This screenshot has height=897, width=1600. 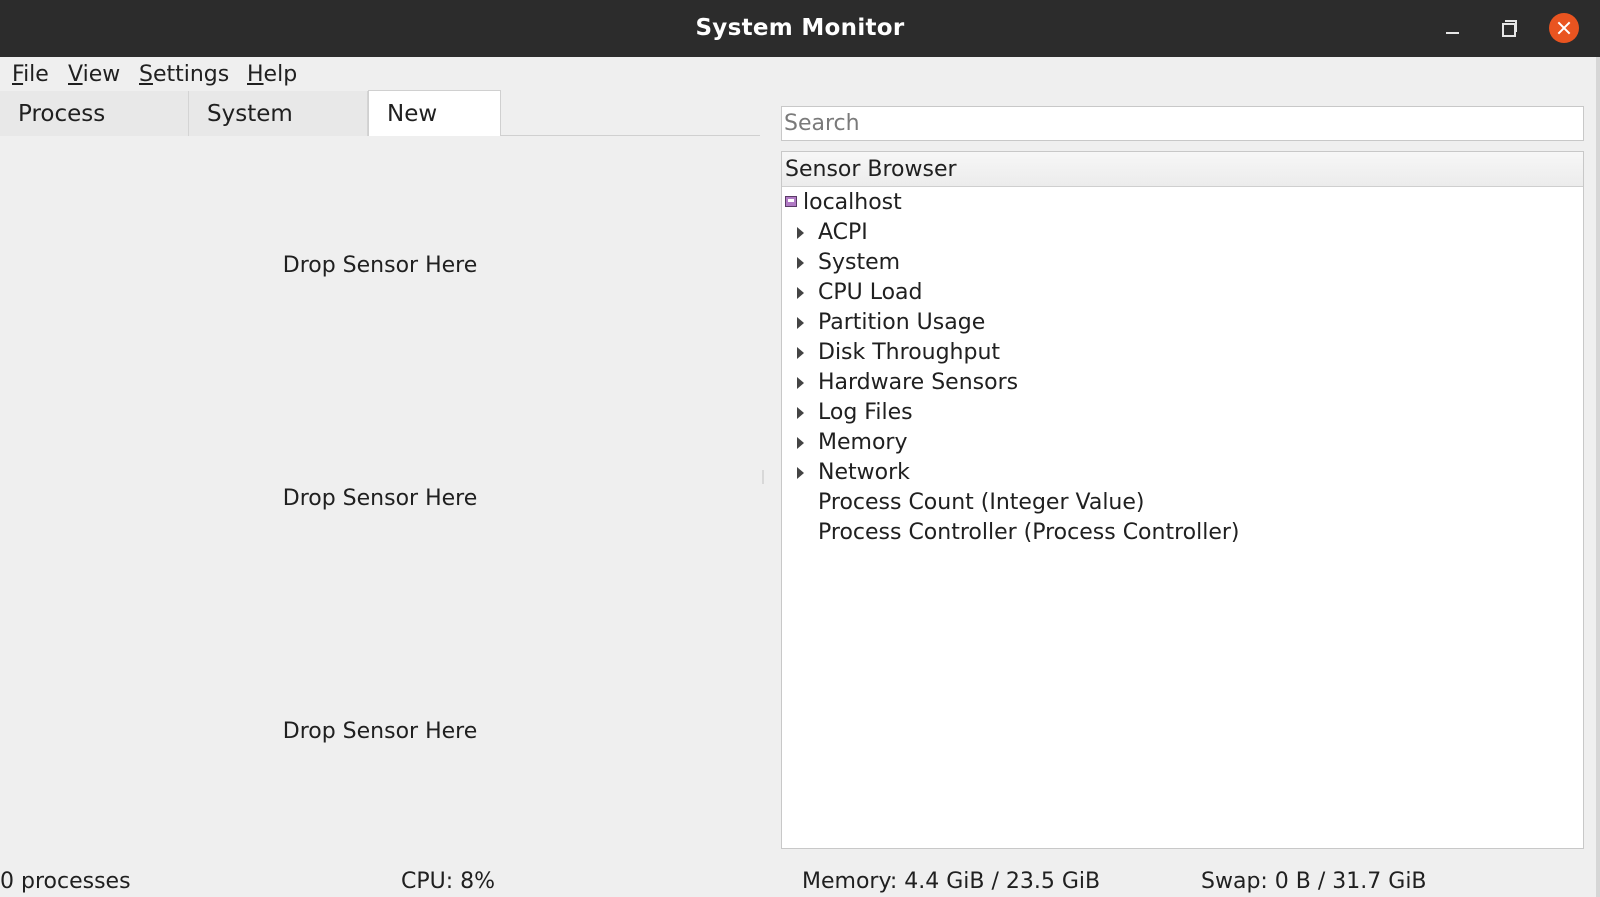 What do you see at coordinates (101, 74) in the screenshot?
I see `menu-view-label: iew` at bounding box center [101, 74].